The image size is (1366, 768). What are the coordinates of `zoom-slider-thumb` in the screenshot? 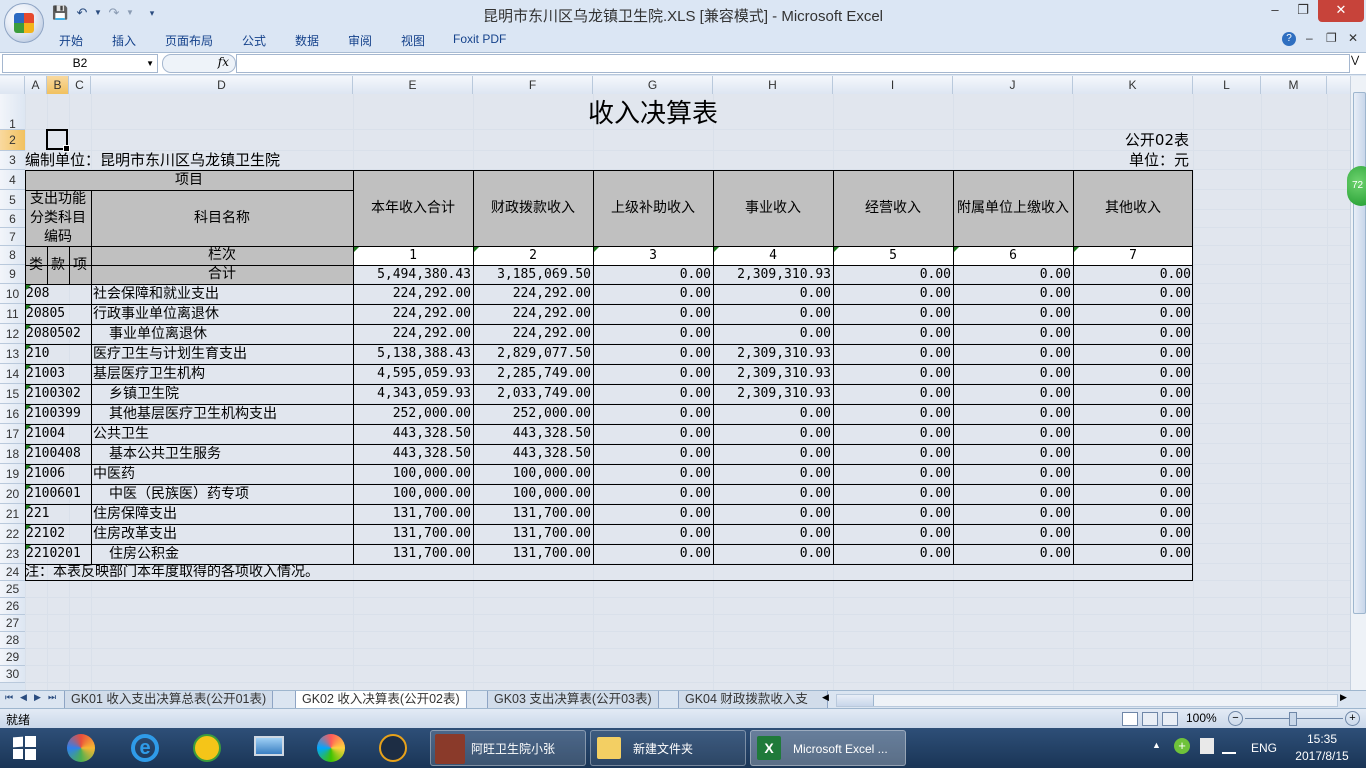 It's located at (1293, 719).